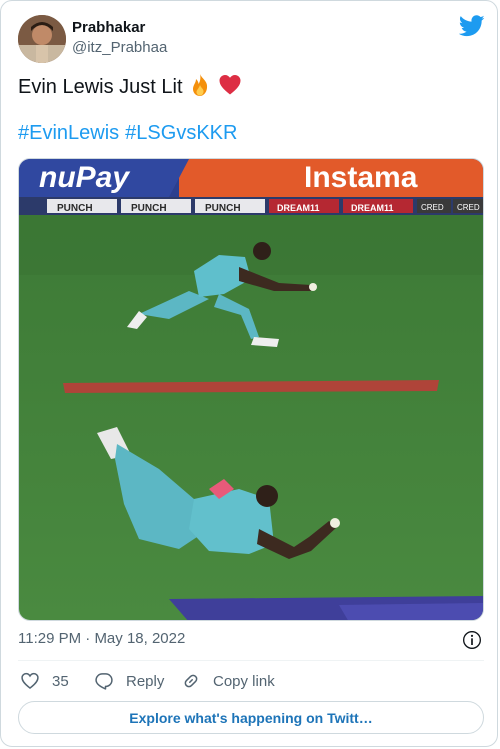 The image size is (500, 749). I want to click on tweet-time: 11:29 PM, so click(50, 638).